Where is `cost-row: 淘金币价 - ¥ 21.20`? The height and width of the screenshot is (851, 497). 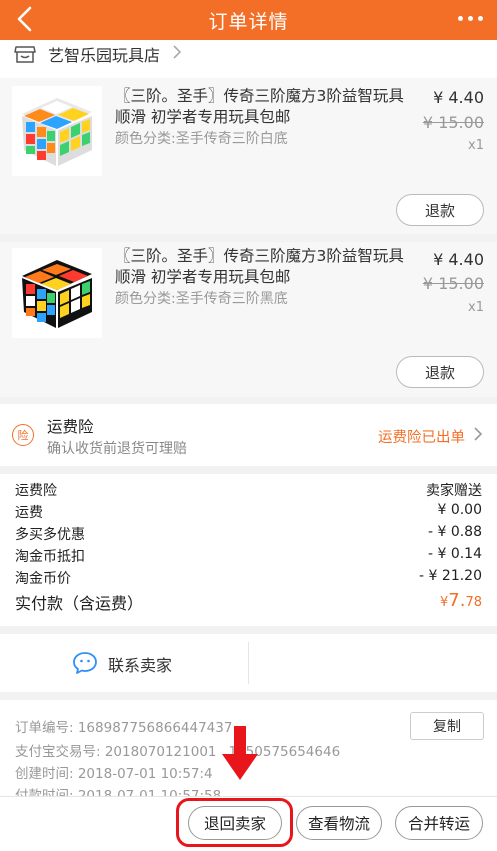 cost-row: 淘金币价 - ¥ 21.20 is located at coordinates (248, 578).